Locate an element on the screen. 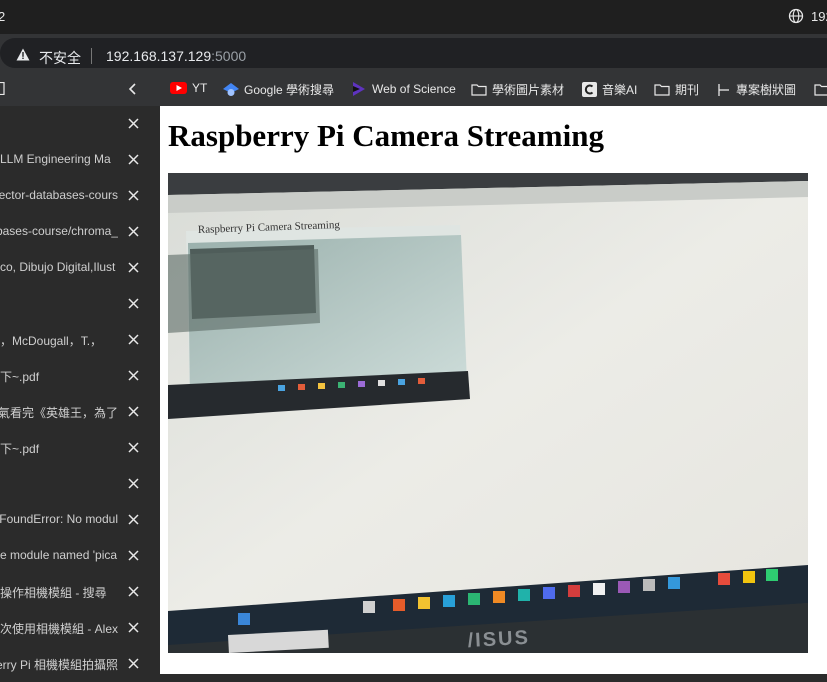  globe-icon is located at coordinates (796, 16).